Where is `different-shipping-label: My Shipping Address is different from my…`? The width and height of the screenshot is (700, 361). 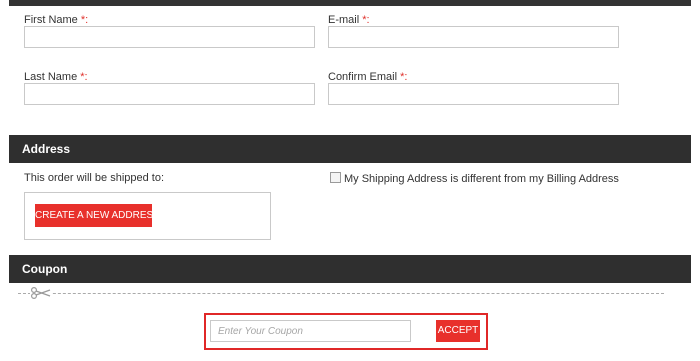 different-shipping-label: My Shipping Address is different from my… is located at coordinates (481, 179).